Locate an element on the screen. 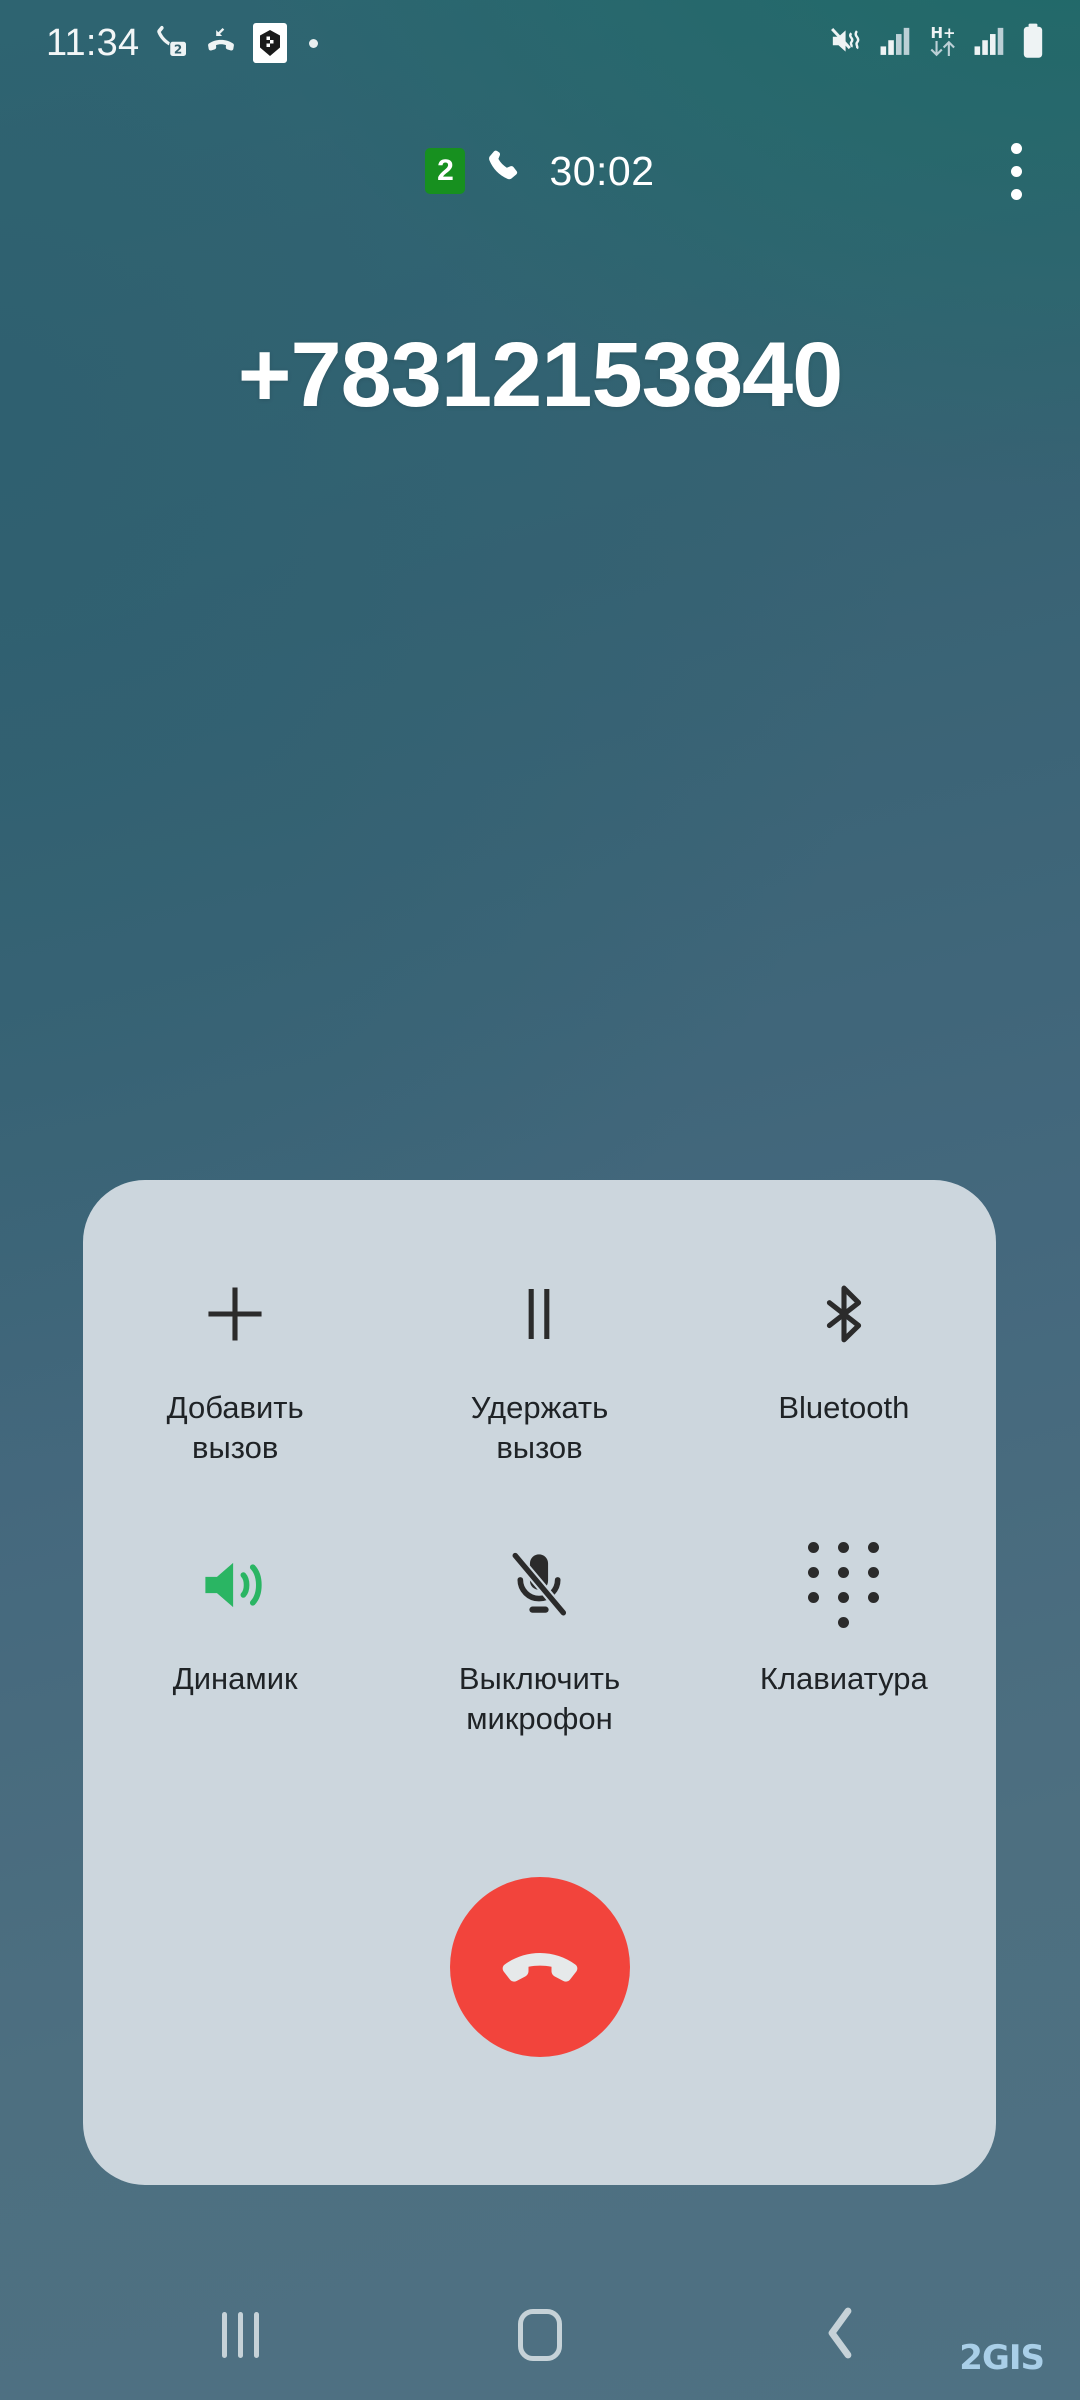 This screenshot has width=1080, height=2400. bluetooth-icon is located at coordinates (844, 1314).